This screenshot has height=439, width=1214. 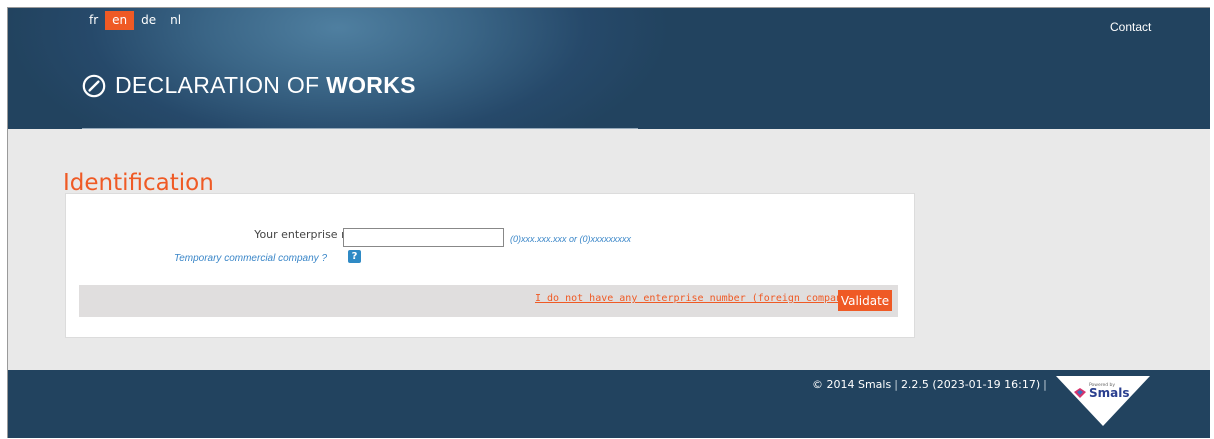 I want to click on footer-info: © 2014 Smals | 2.2.5 (2023-01-19 16:17) |, so click(x=931, y=384).